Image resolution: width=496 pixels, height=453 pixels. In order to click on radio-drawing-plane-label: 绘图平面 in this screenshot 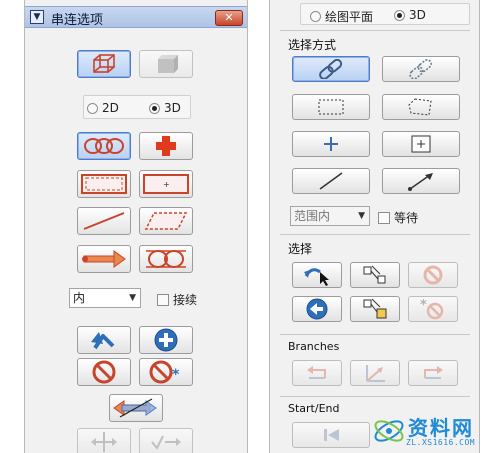, I will do `click(349, 17)`.